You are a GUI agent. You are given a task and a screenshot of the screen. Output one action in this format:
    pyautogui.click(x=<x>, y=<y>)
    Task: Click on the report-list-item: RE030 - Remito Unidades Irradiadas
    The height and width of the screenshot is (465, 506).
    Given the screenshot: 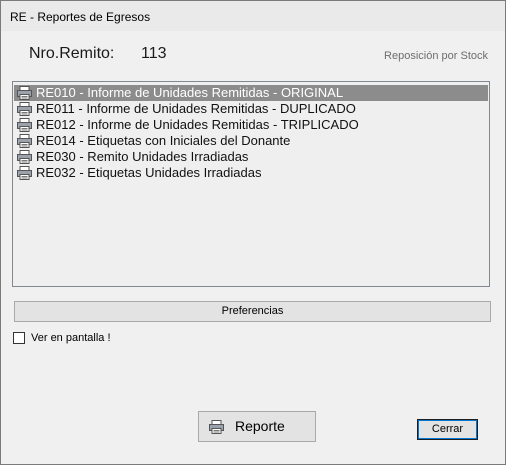 What is the action you would take?
    pyautogui.click(x=251, y=157)
    